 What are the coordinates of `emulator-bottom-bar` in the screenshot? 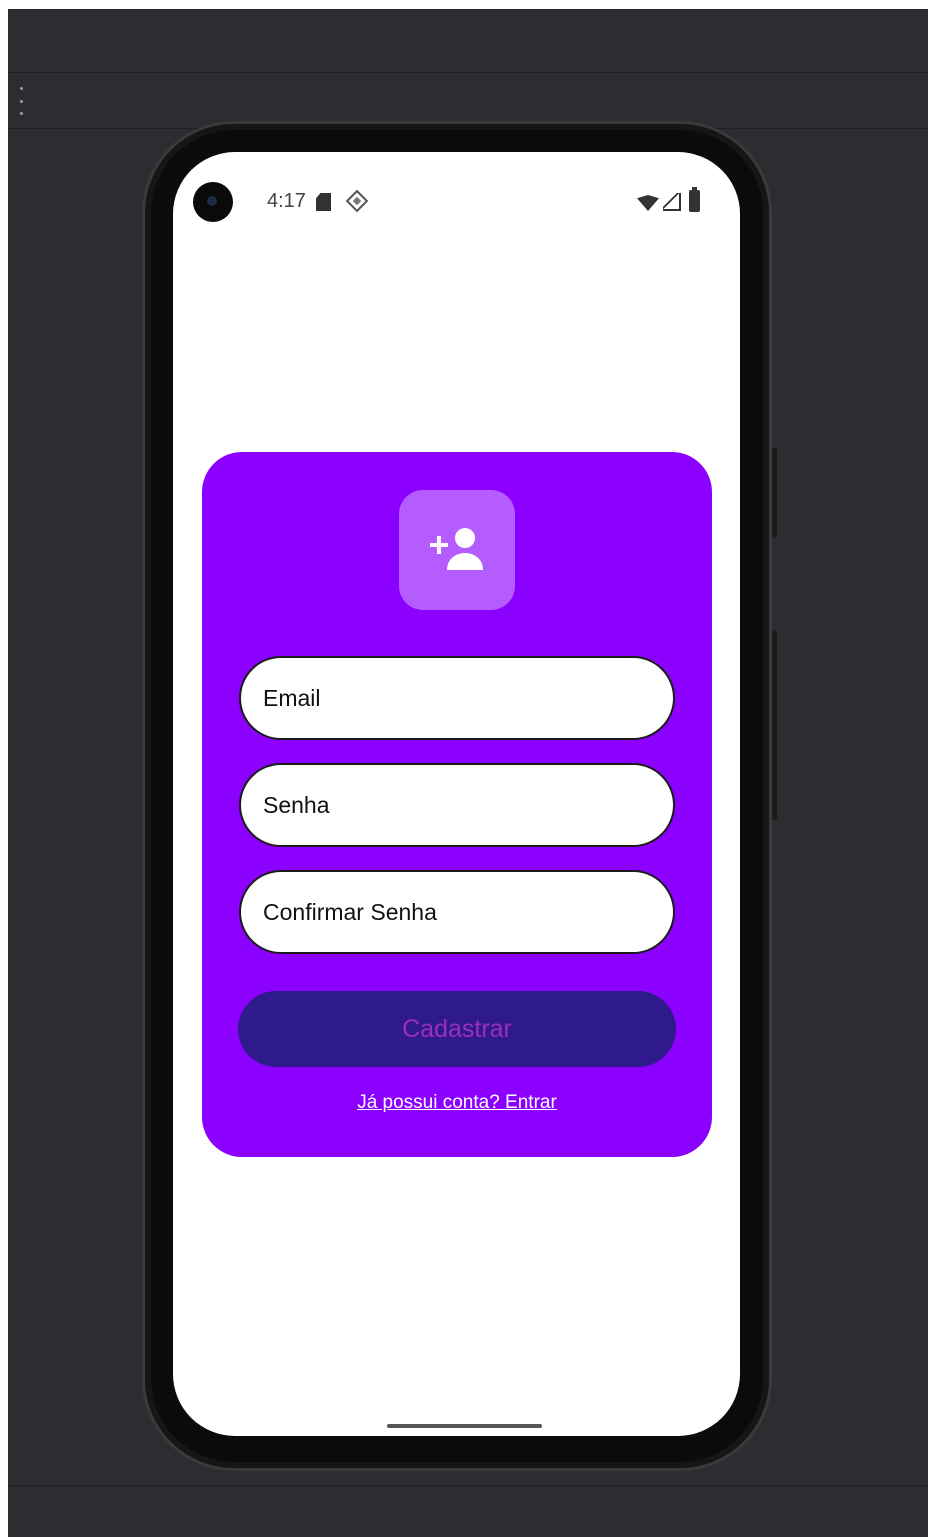 It's located at (468, 1511).